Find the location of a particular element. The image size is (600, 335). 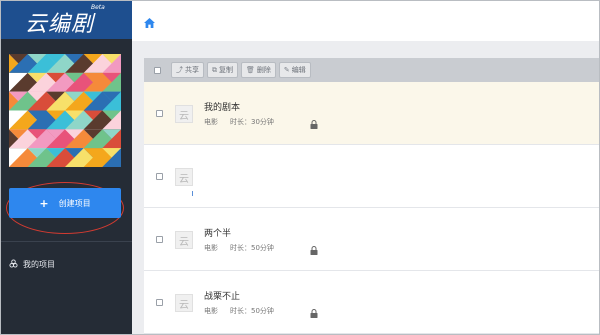

delete-button: 🗑 删除 is located at coordinates (258, 70).